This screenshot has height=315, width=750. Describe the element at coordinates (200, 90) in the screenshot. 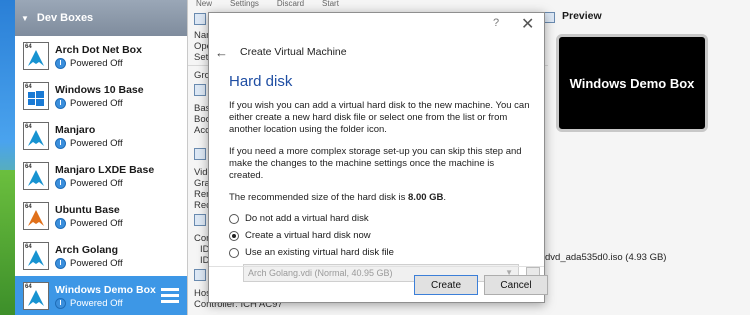

I see `system-icon` at that location.